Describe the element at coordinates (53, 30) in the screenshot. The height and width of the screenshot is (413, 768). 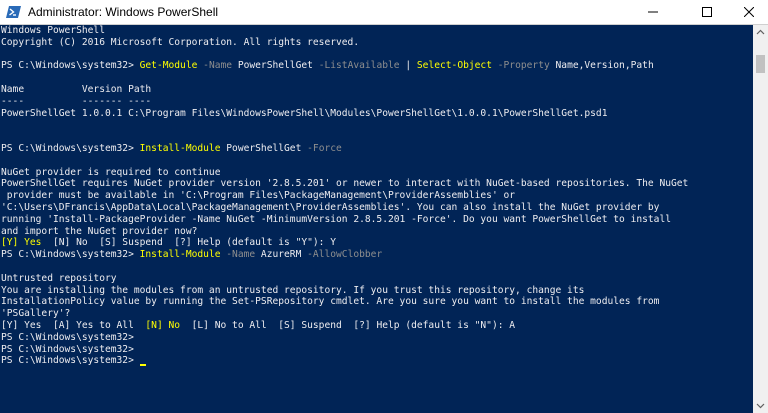
I see `console-line: Windows PowerShell` at that location.